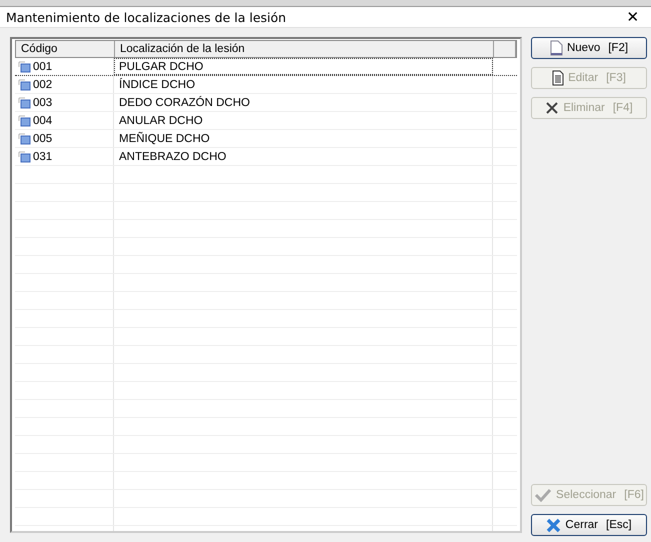 The height and width of the screenshot is (542, 651). I want to click on table-row: 031 ANTEBRAZO DCHO, so click(266, 157).